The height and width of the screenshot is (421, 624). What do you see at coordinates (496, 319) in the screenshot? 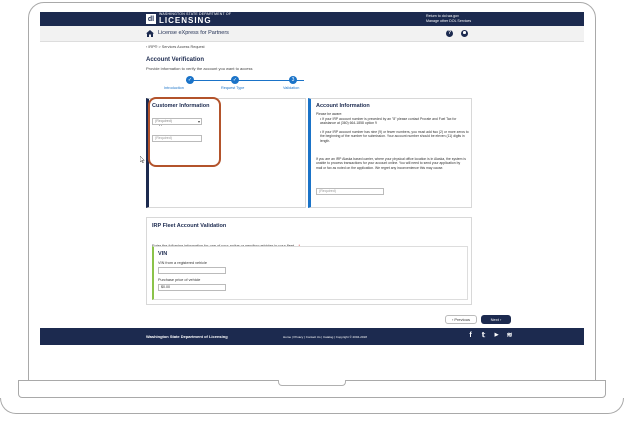
I see `next-button: Next ›` at bounding box center [496, 319].